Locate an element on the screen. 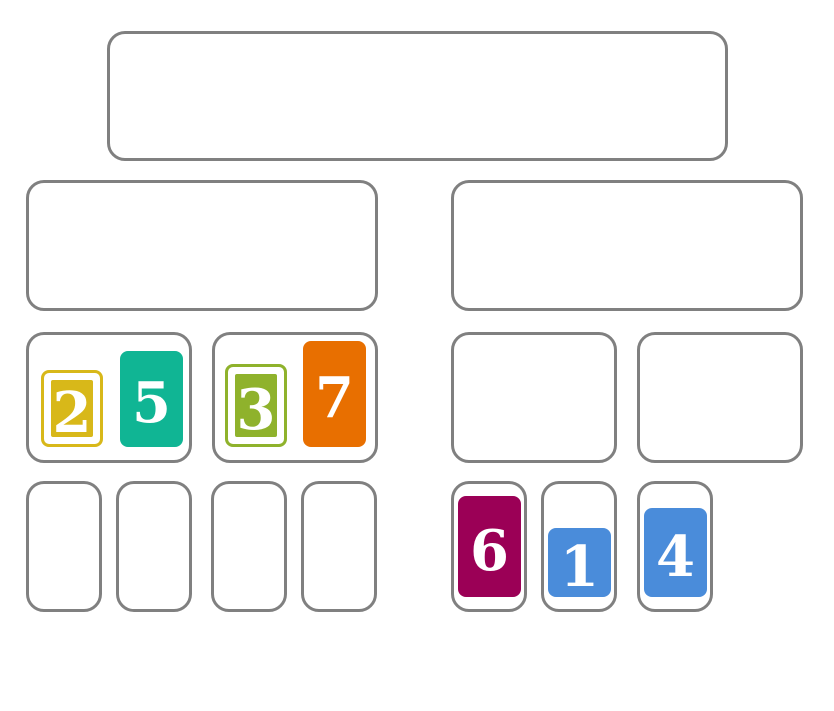  card-7: 7 is located at coordinates (334, 394).